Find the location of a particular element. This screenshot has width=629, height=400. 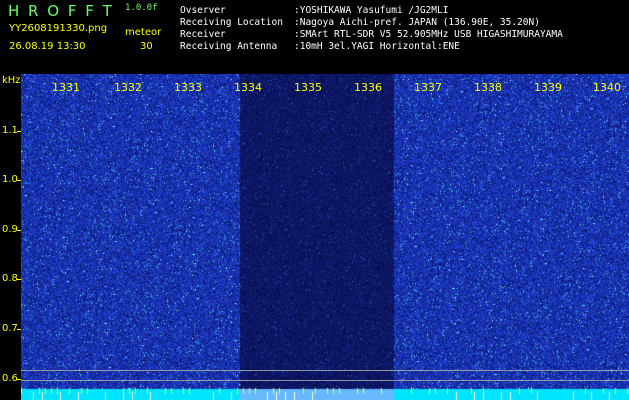

app-title: H R O F F T is located at coordinates (61, 11).